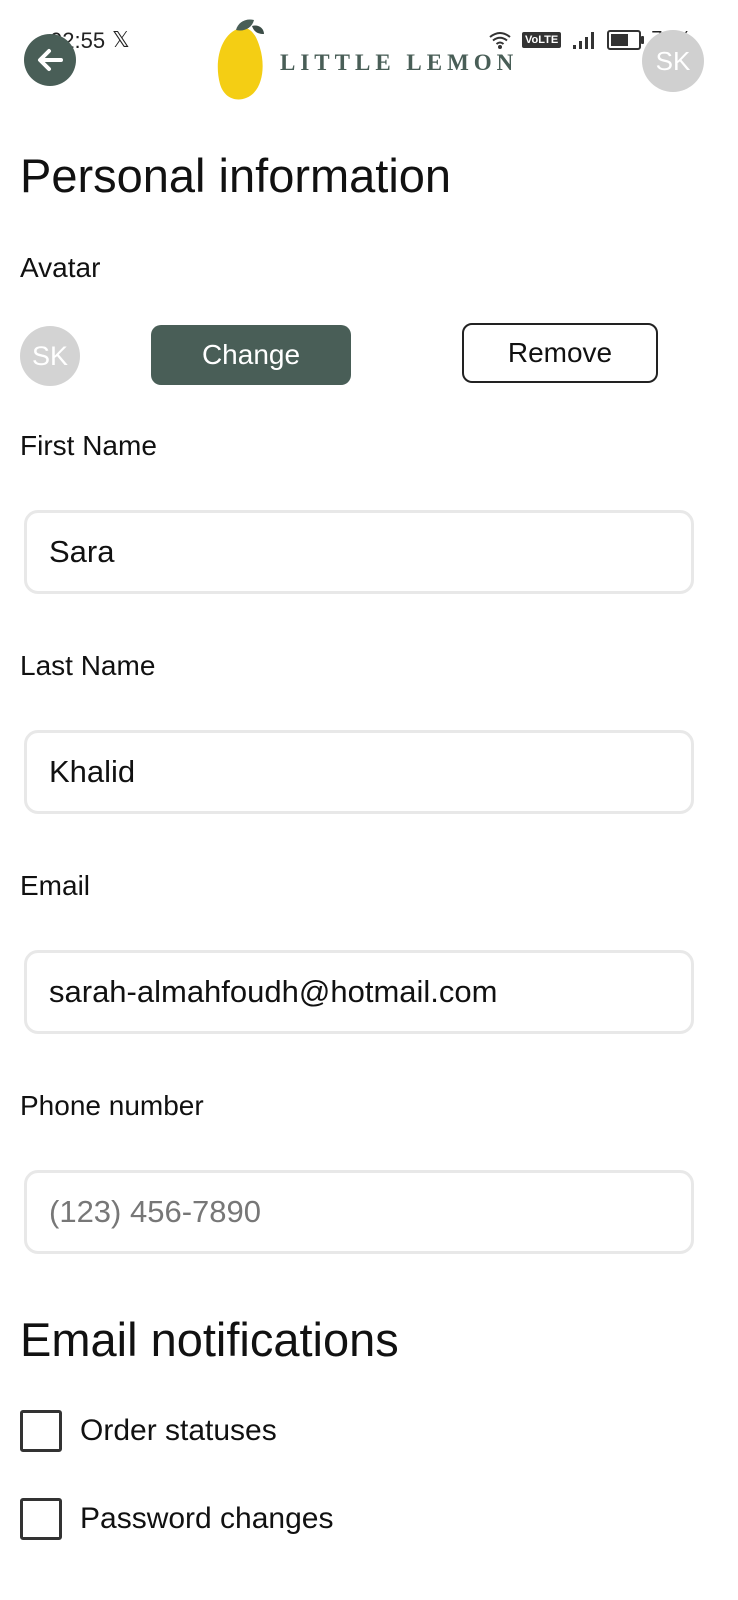 The width and height of the screenshot is (738, 1600). Describe the element at coordinates (500, 40) in the screenshot. I see `wifi-icon` at that location.